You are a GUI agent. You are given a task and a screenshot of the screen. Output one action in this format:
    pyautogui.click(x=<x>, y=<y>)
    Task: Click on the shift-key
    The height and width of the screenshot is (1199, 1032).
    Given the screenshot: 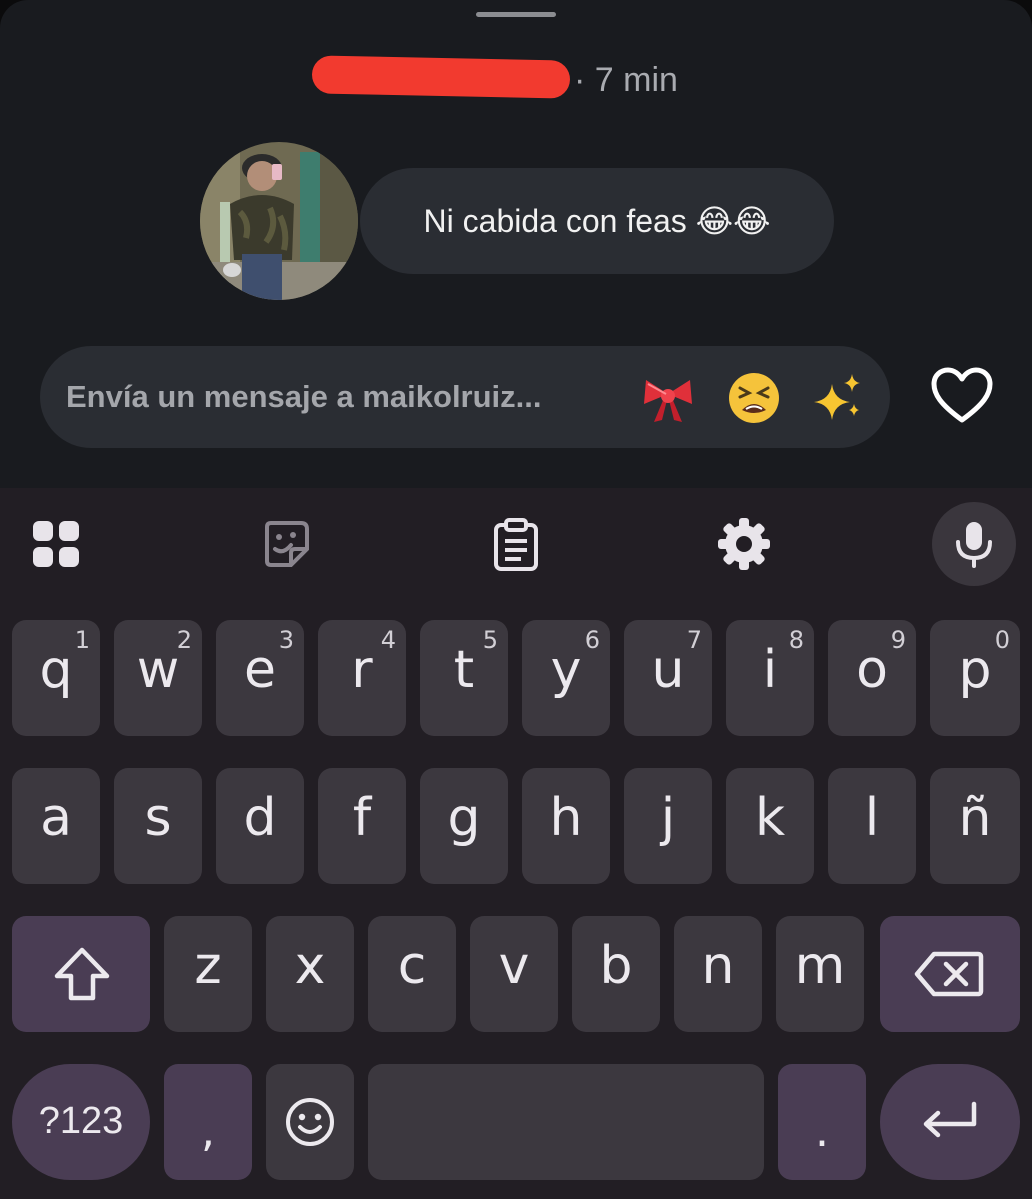 What is the action you would take?
    pyautogui.click(x=81, y=974)
    